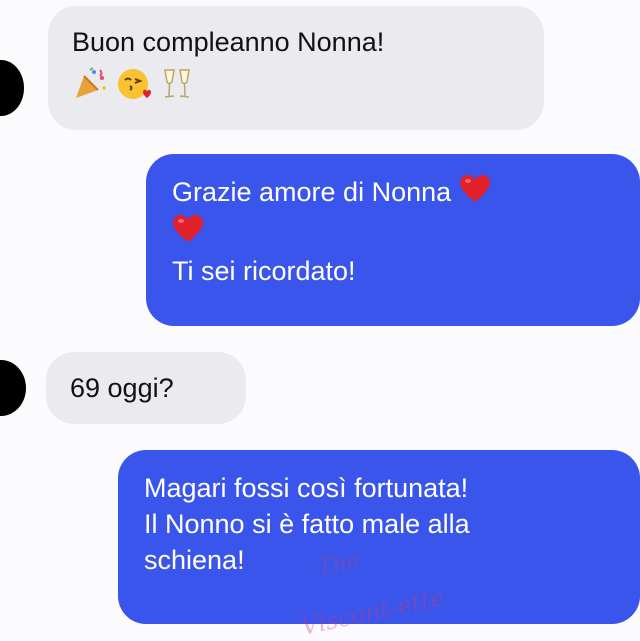 This screenshot has width=640, height=641. I want to click on message-text: Magari fossi così fortunata!, so click(306, 488).